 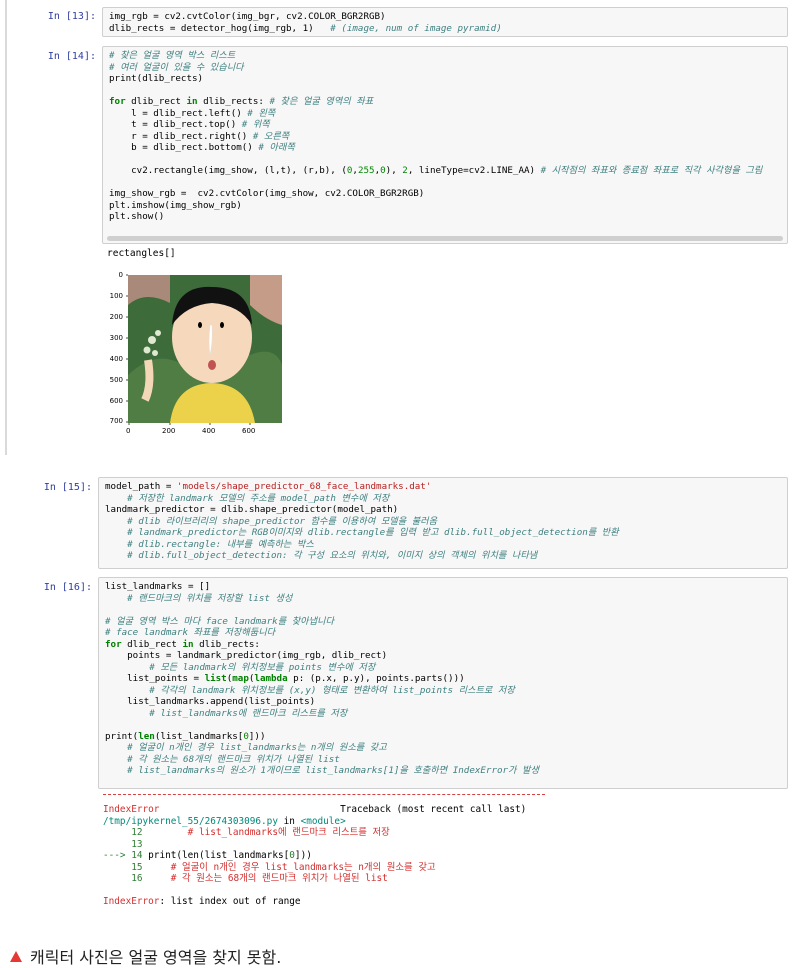 I want to click on code-line: # 저장한 landmark 모델의 주소를 model_path 변수에 저장, so click(x=247, y=498).